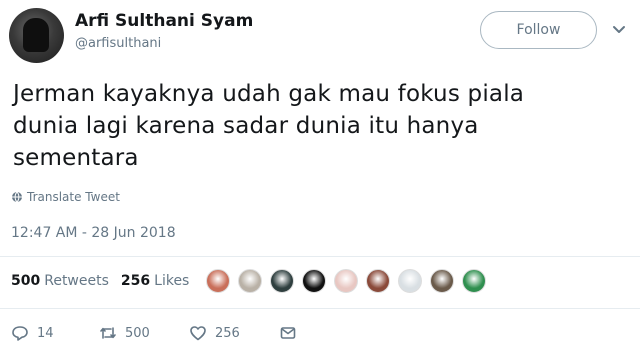  Describe the element at coordinates (25, 281) in the screenshot. I see `retweets-count: 500` at that location.